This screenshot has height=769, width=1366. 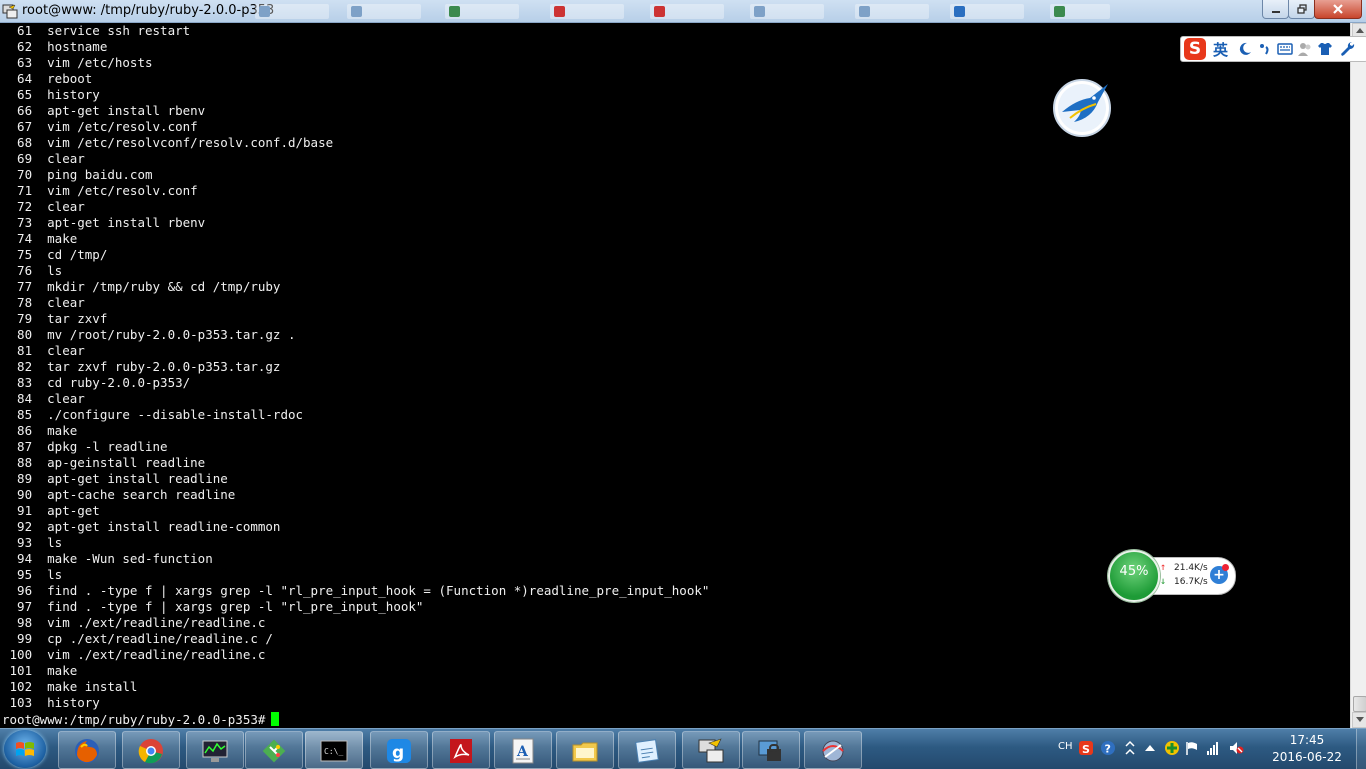 I want to click on terminal-line: 80 mv /root/ruby-2.0.0-p353.tar.gz ., so click(x=156, y=334).